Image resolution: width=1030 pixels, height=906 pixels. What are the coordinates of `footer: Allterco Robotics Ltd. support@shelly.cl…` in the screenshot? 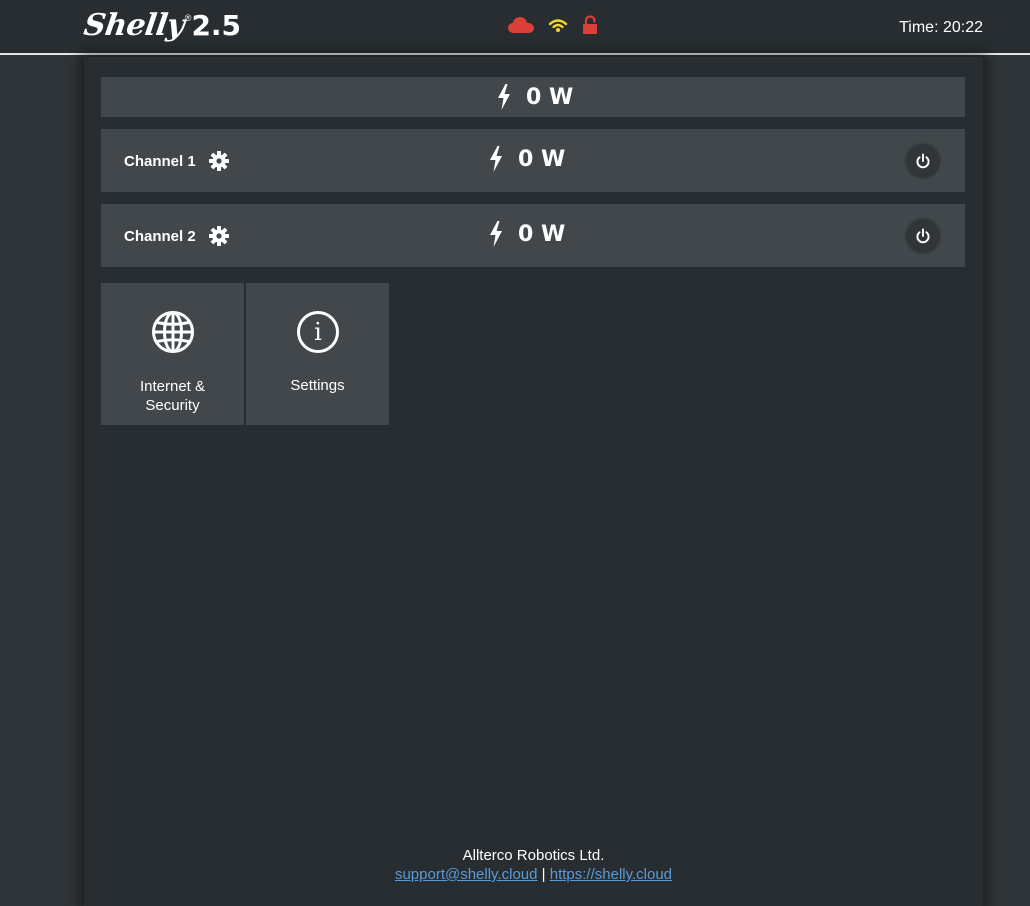 It's located at (533, 865).